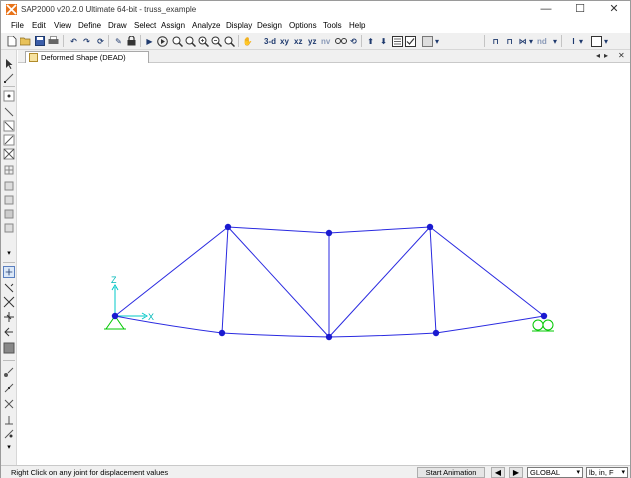 The width and height of the screenshot is (631, 478). Describe the element at coordinates (239, 25) in the screenshot. I see `menu-display: Display` at that location.